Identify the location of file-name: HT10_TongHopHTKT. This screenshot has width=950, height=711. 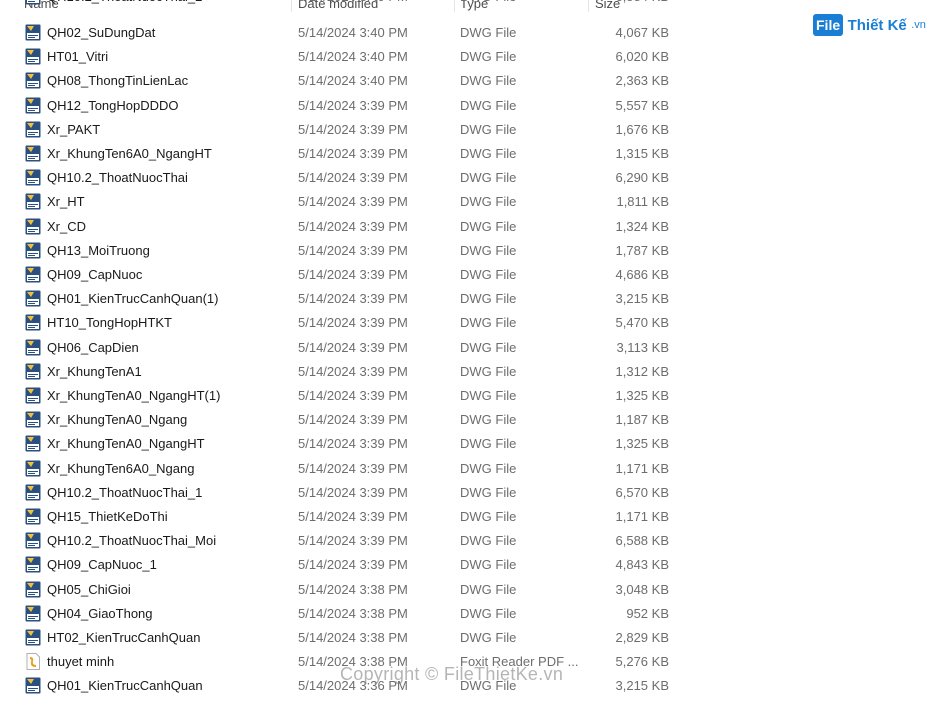
(109, 323).